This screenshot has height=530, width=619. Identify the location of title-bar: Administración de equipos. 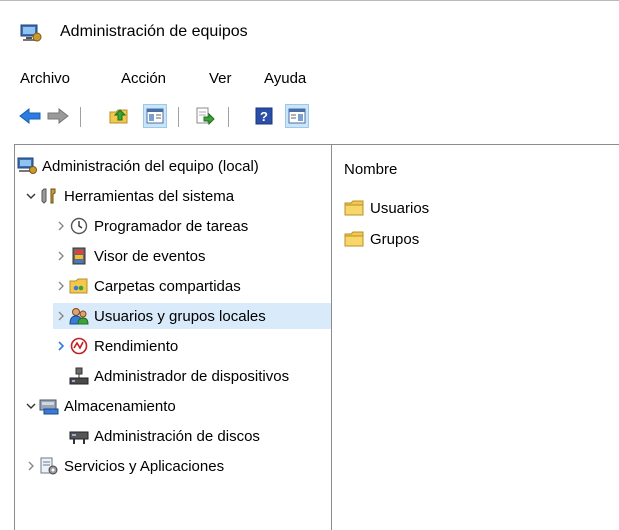
(309, 33).